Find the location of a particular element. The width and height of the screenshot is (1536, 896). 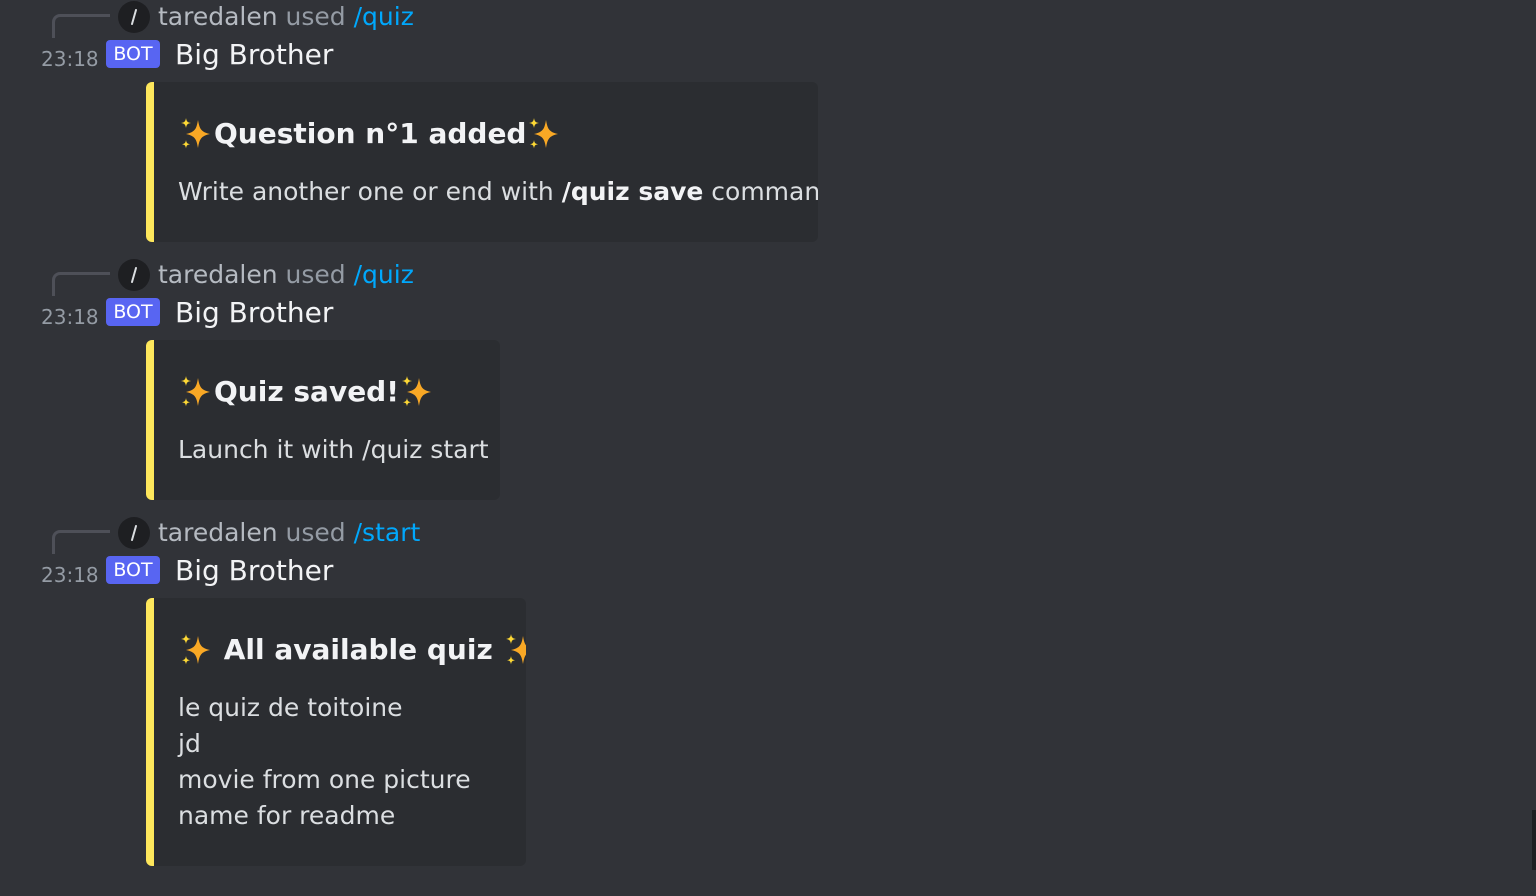

embed-desc-text: command. is located at coordinates (764, 191).